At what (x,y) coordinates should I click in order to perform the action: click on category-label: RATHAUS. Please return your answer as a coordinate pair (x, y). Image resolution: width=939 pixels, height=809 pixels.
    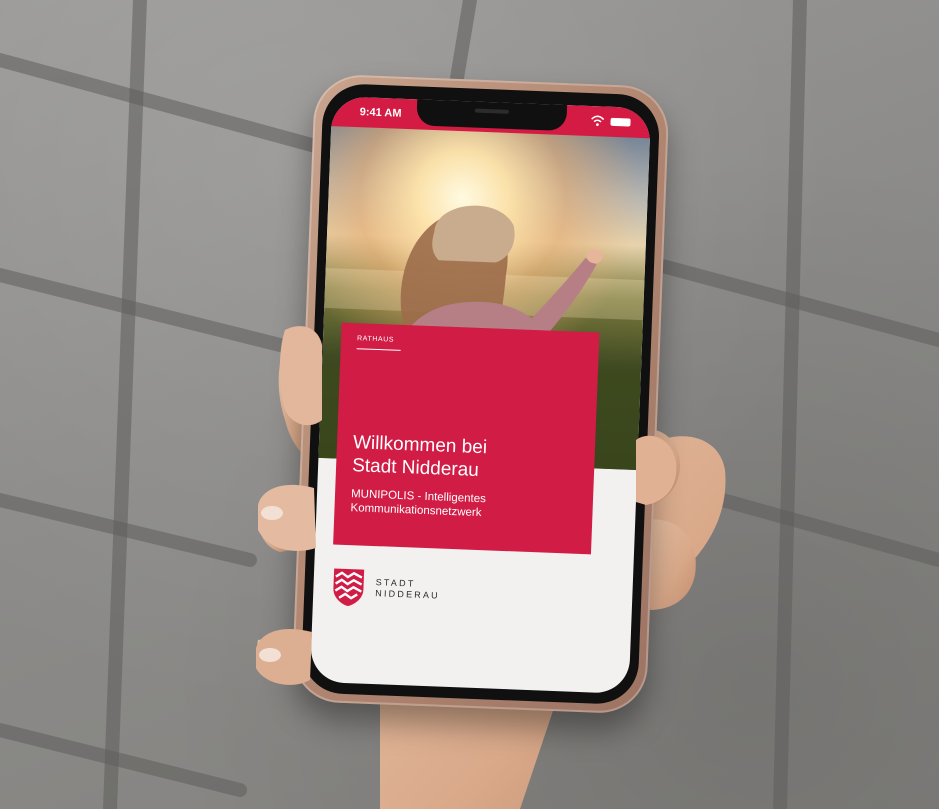
    Looking at the image, I should click on (375, 339).